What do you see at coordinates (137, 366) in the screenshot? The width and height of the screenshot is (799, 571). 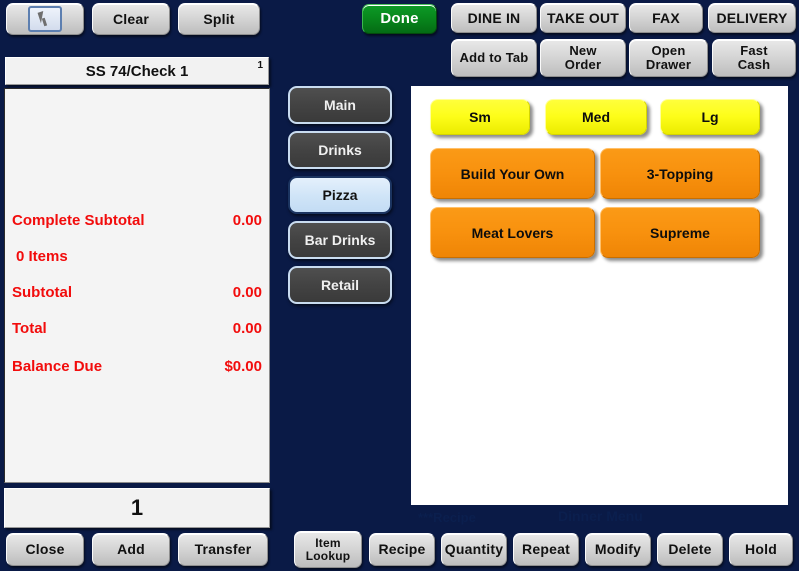 I see `total-row-balance-due: Balance Due $0.00` at bounding box center [137, 366].